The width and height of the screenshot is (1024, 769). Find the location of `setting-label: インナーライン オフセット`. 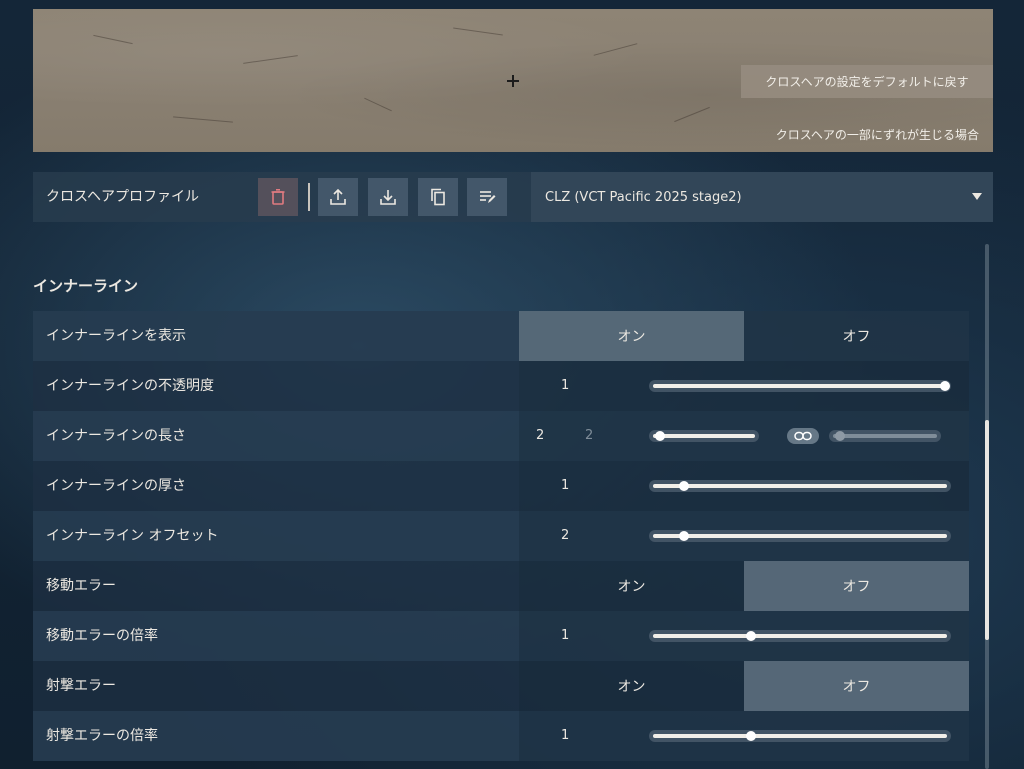

setting-label: インナーライン オフセット is located at coordinates (276, 536).